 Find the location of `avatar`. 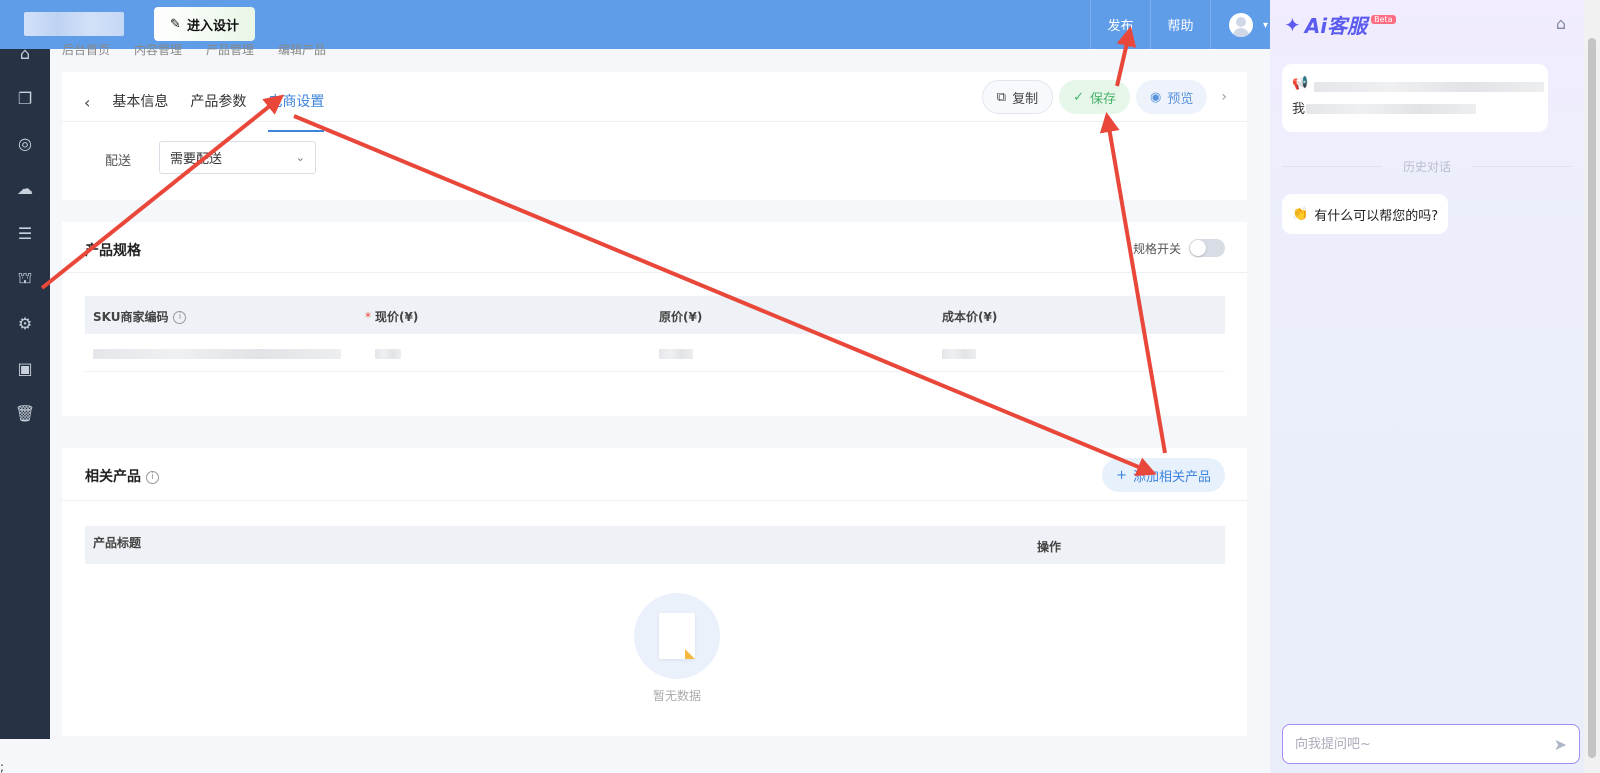

avatar is located at coordinates (1240, 24).